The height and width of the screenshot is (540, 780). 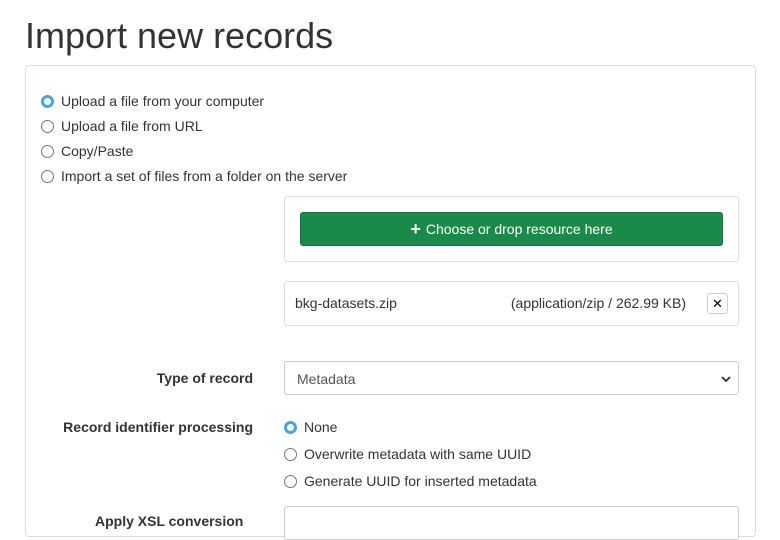 I want to click on identifier-option-generate: Generate UUID for inserted metadata, so click(x=410, y=481).